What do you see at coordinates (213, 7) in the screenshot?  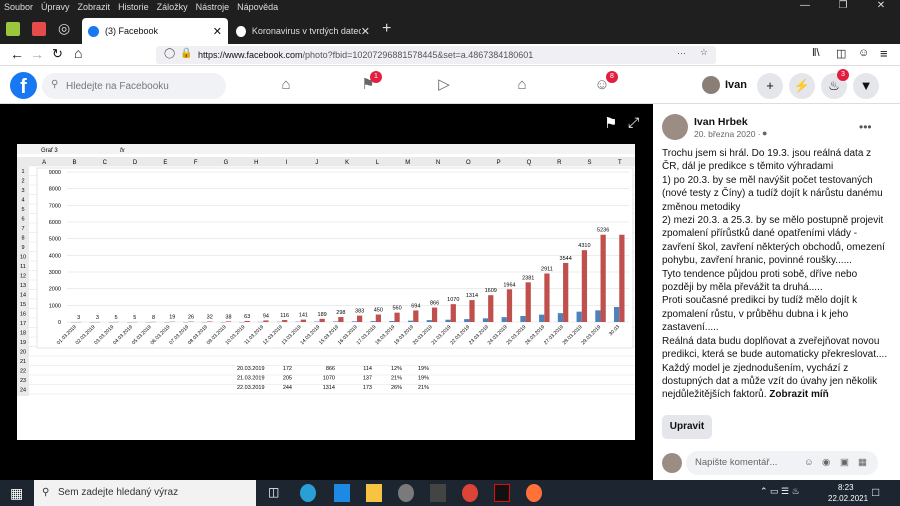 I see `menu-nastroje: Nástroje` at bounding box center [213, 7].